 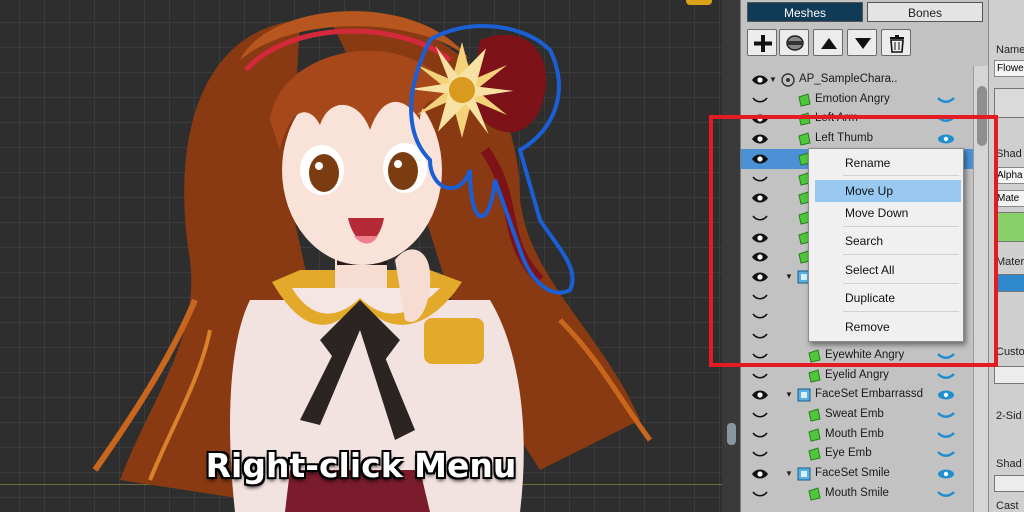 I want to click on triangle-up-icon, so click(x=829, y=43).